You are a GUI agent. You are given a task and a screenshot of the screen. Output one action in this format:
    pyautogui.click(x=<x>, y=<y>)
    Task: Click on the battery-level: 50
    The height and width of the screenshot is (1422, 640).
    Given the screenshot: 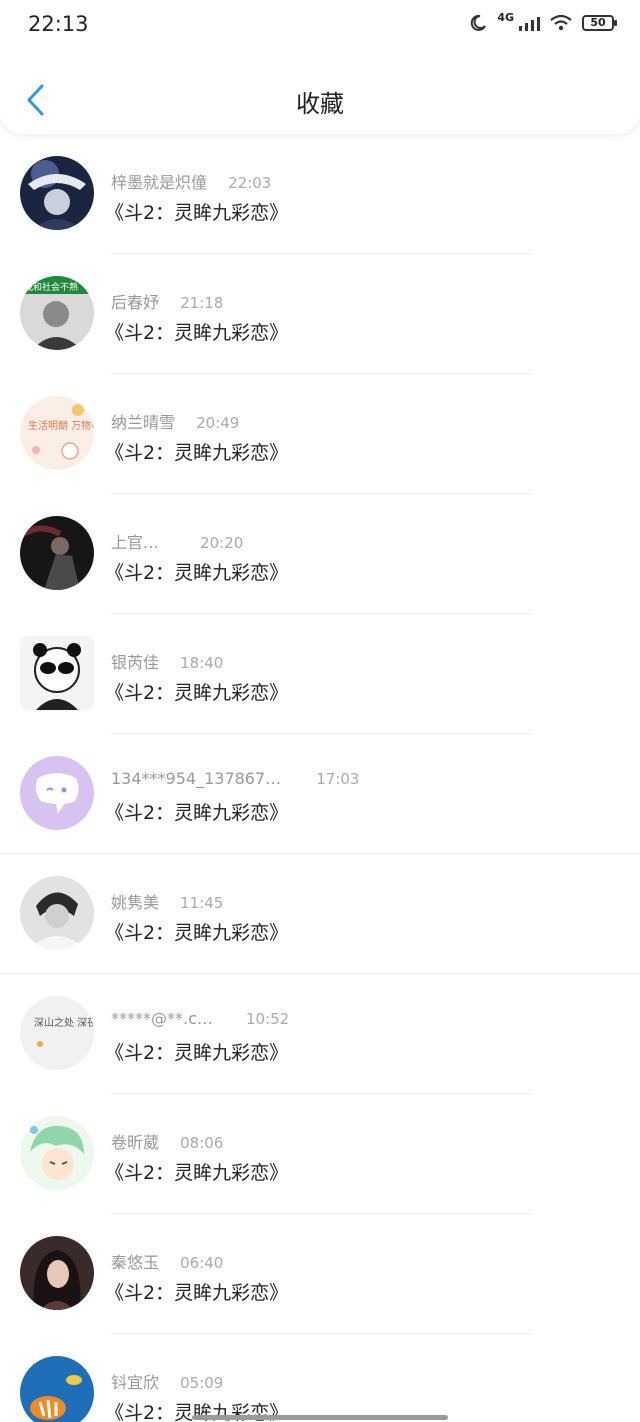 What is the action you would take?
    pyautogui.click(x=598, y=22)
    